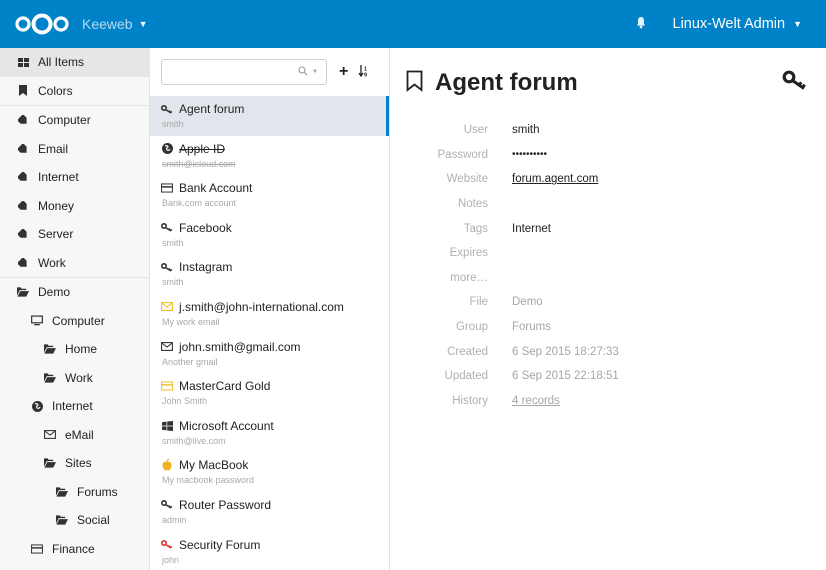 The height and width of the screenshot is (570, 826). Describe the element at coordinates (167, 425) in the screenshot. I see `windows-icon` at that location.